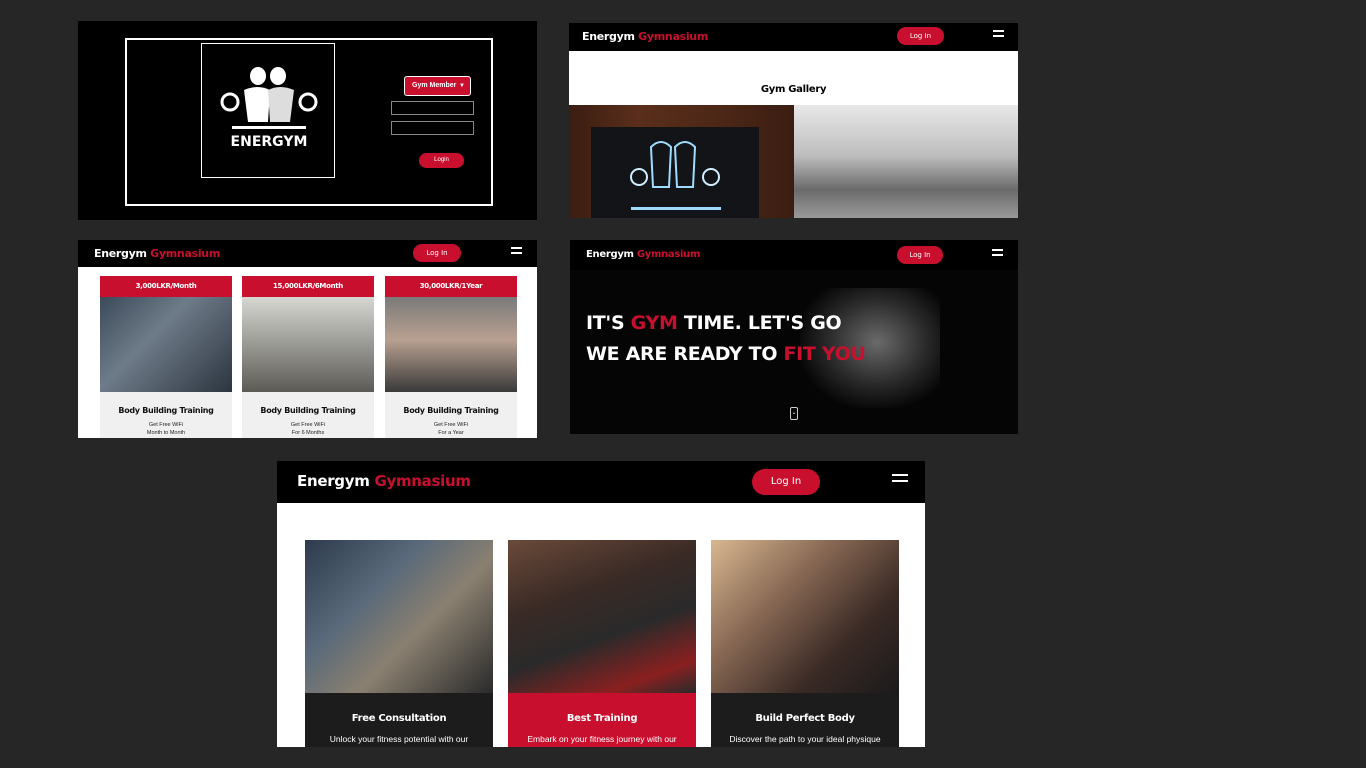  What do you see at coordinates (441, 160) in the screenshot?
I see `login-button: Login` at bounding box center [441, 160].